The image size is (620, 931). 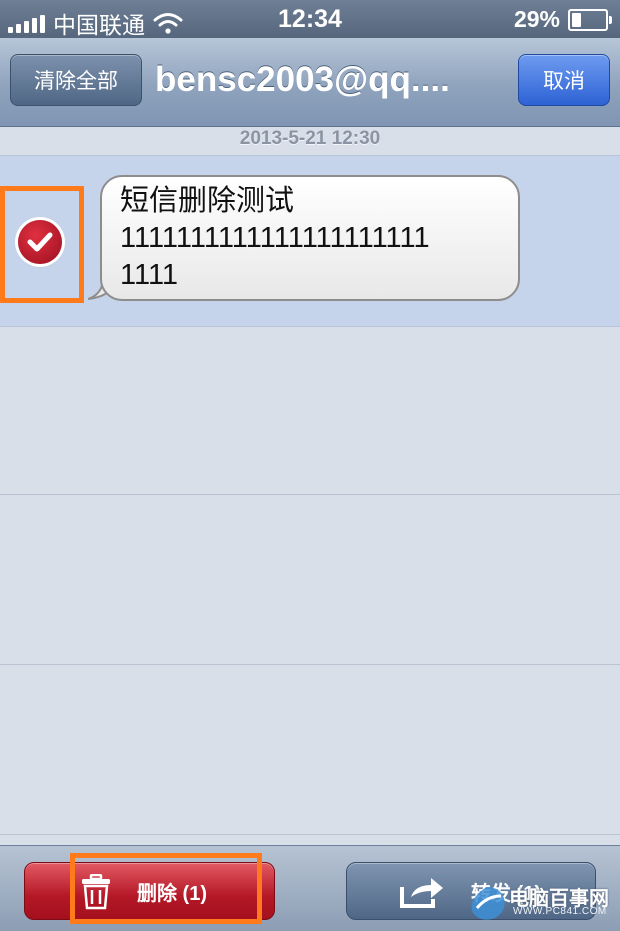 I want to click on checkbox-highlight-frame, so click(x=42, y=244).